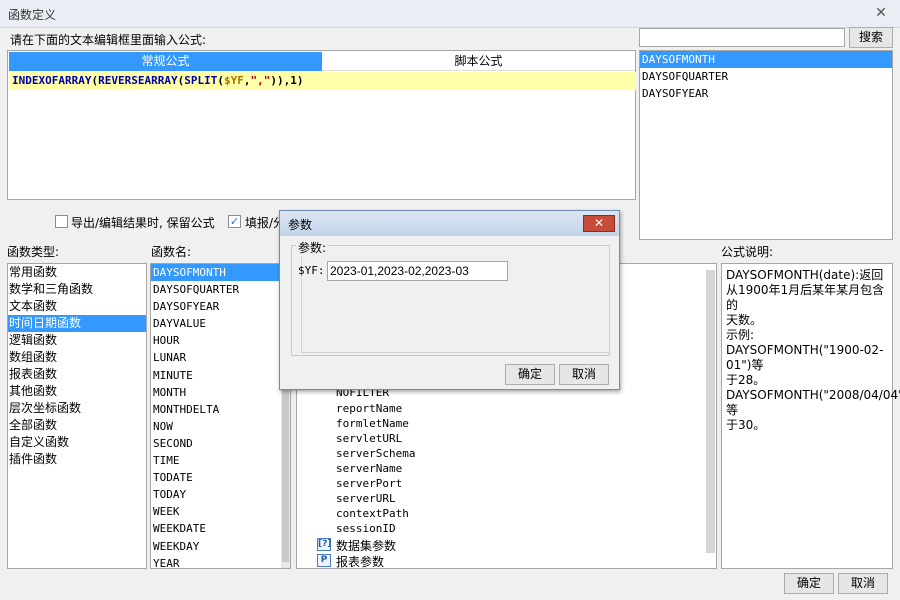 The image size is (900, 600). Describe the element at coordinates (220, 306) in the screenshot. I see `function-name-item: DAYSOFYEAR` at that location.